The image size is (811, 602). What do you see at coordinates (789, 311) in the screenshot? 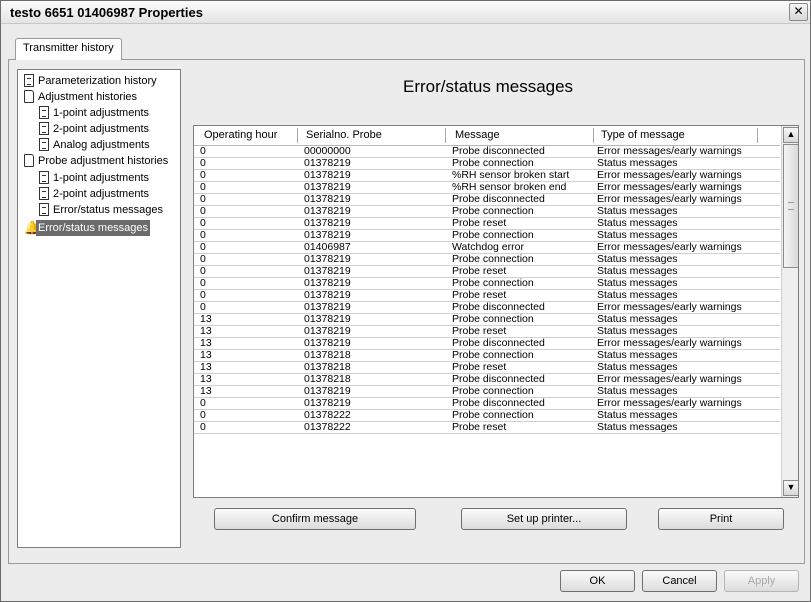
I see `vertical-scrollbar: ▲ ▼` at bounding box center [789, 311].